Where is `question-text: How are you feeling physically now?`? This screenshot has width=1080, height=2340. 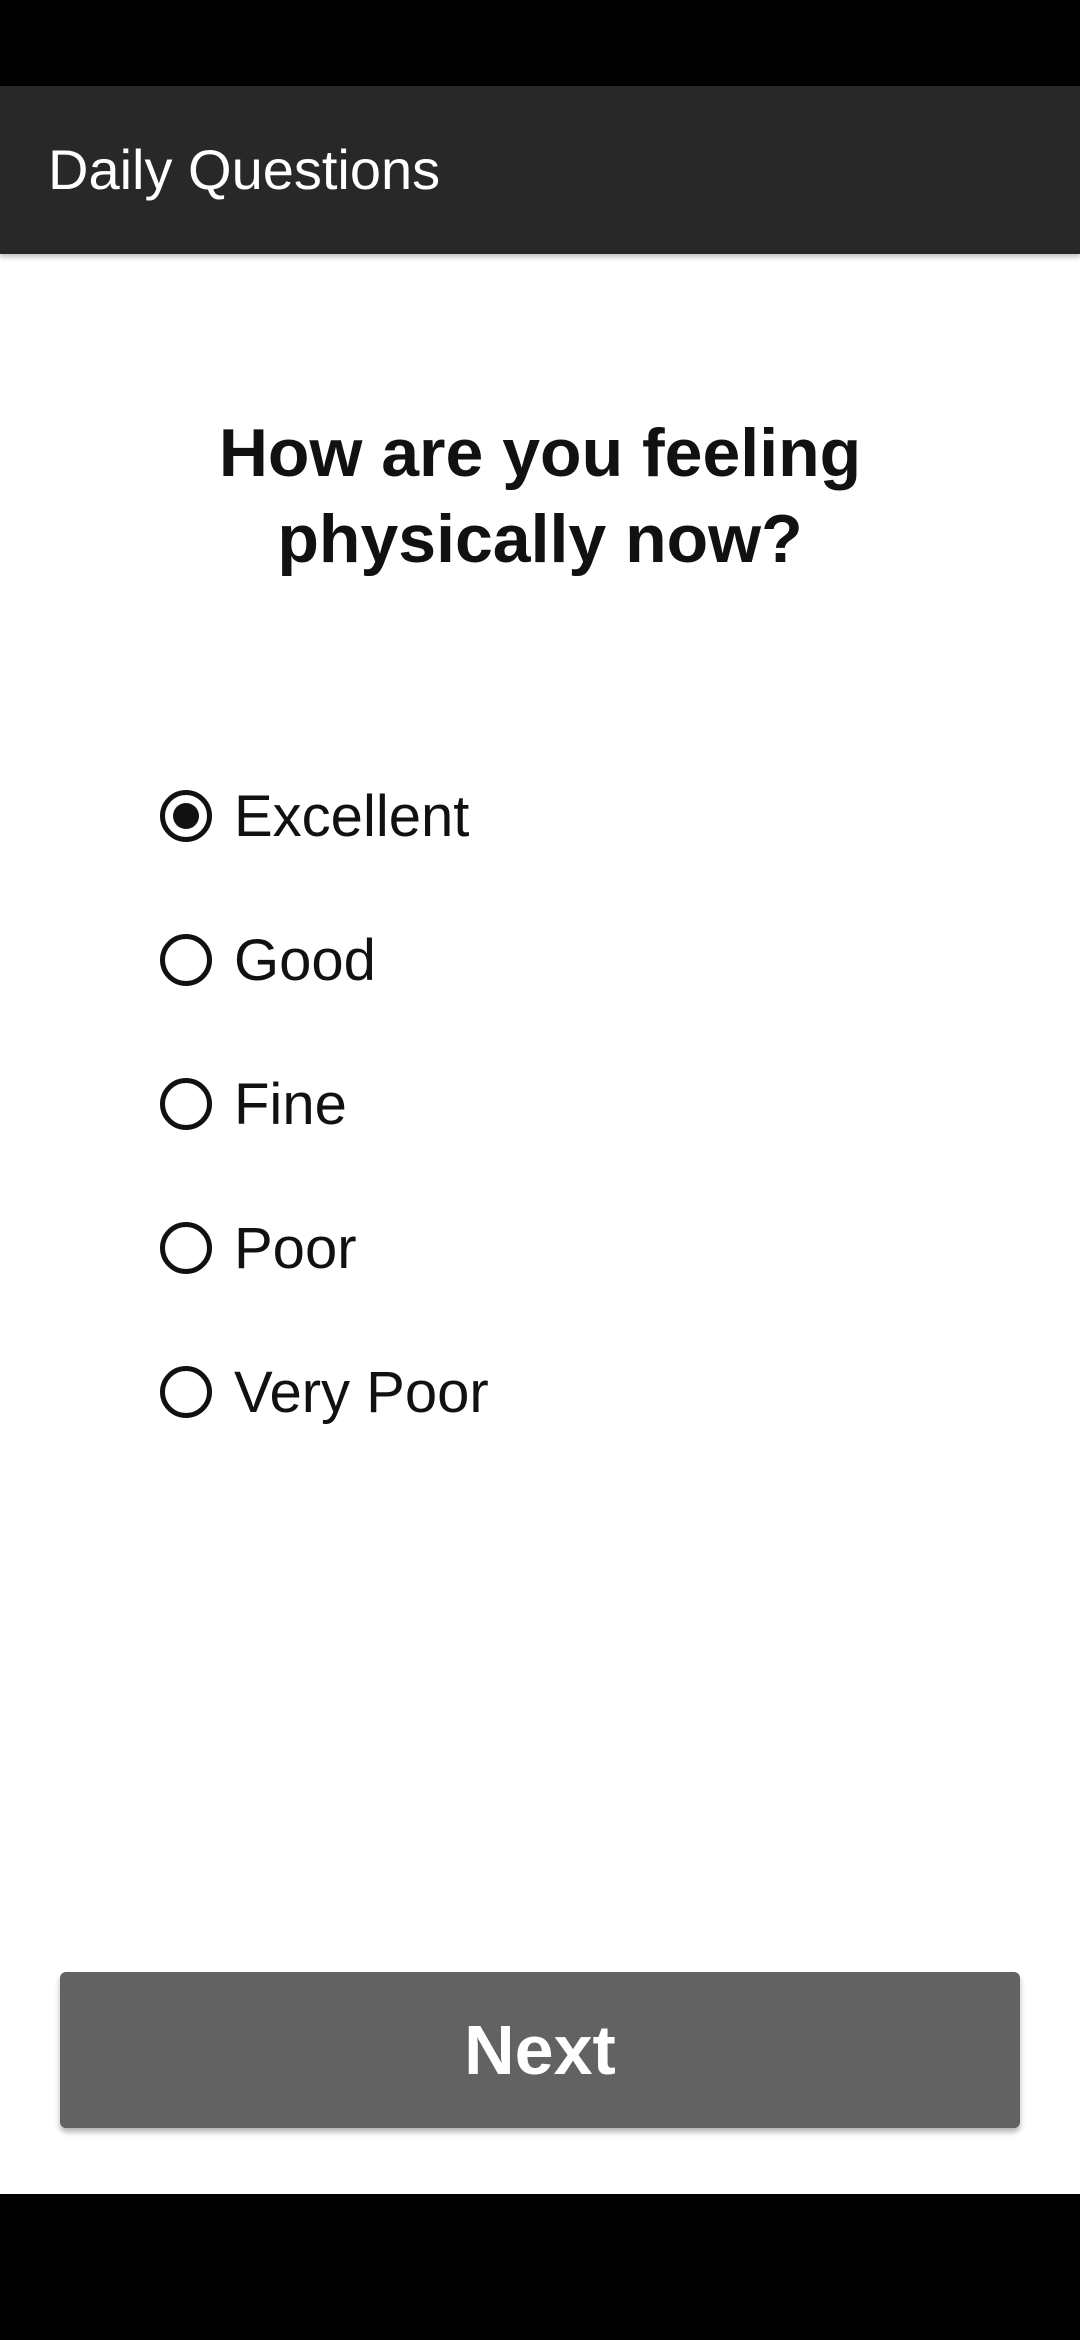 question-text: How are you feeling physically now? is located at coordinates (540, 496).